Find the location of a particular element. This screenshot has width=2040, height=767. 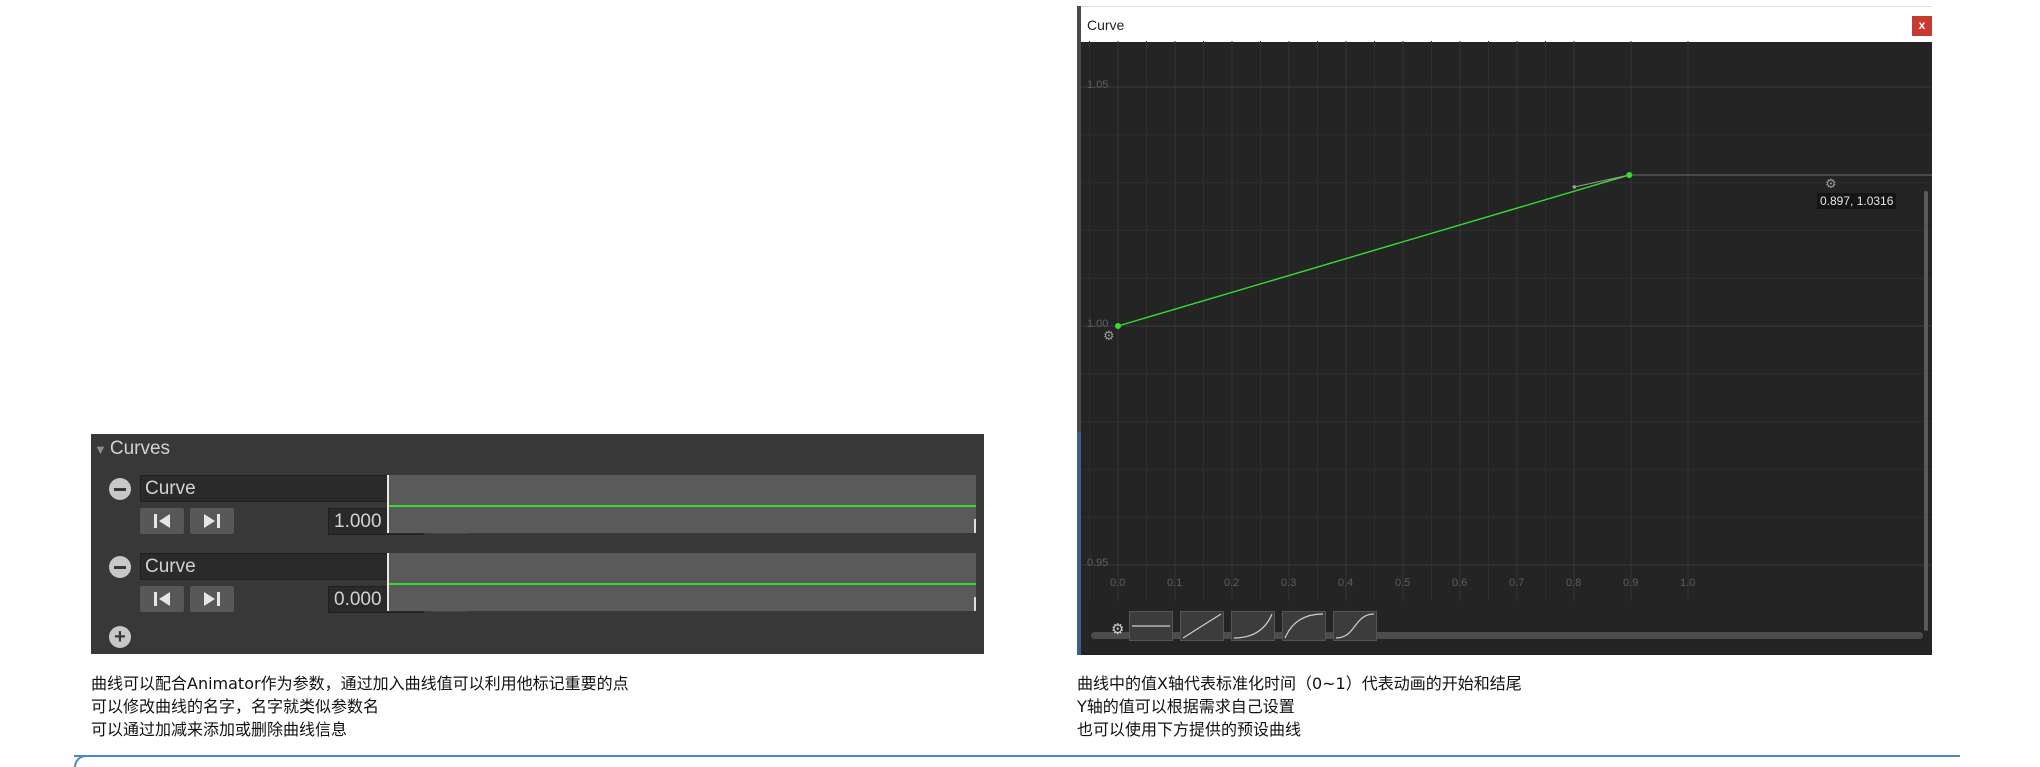

x-axis-tick-label: 0.7 is located at coordinates (1517, 583).